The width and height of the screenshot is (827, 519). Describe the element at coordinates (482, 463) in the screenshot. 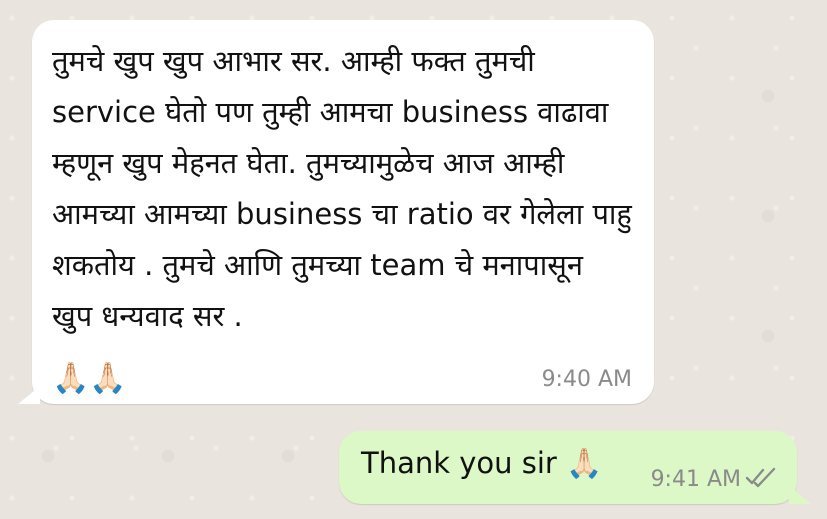

I see `outgoing-message-text: Thank you sir 🙏🏻` at that location.